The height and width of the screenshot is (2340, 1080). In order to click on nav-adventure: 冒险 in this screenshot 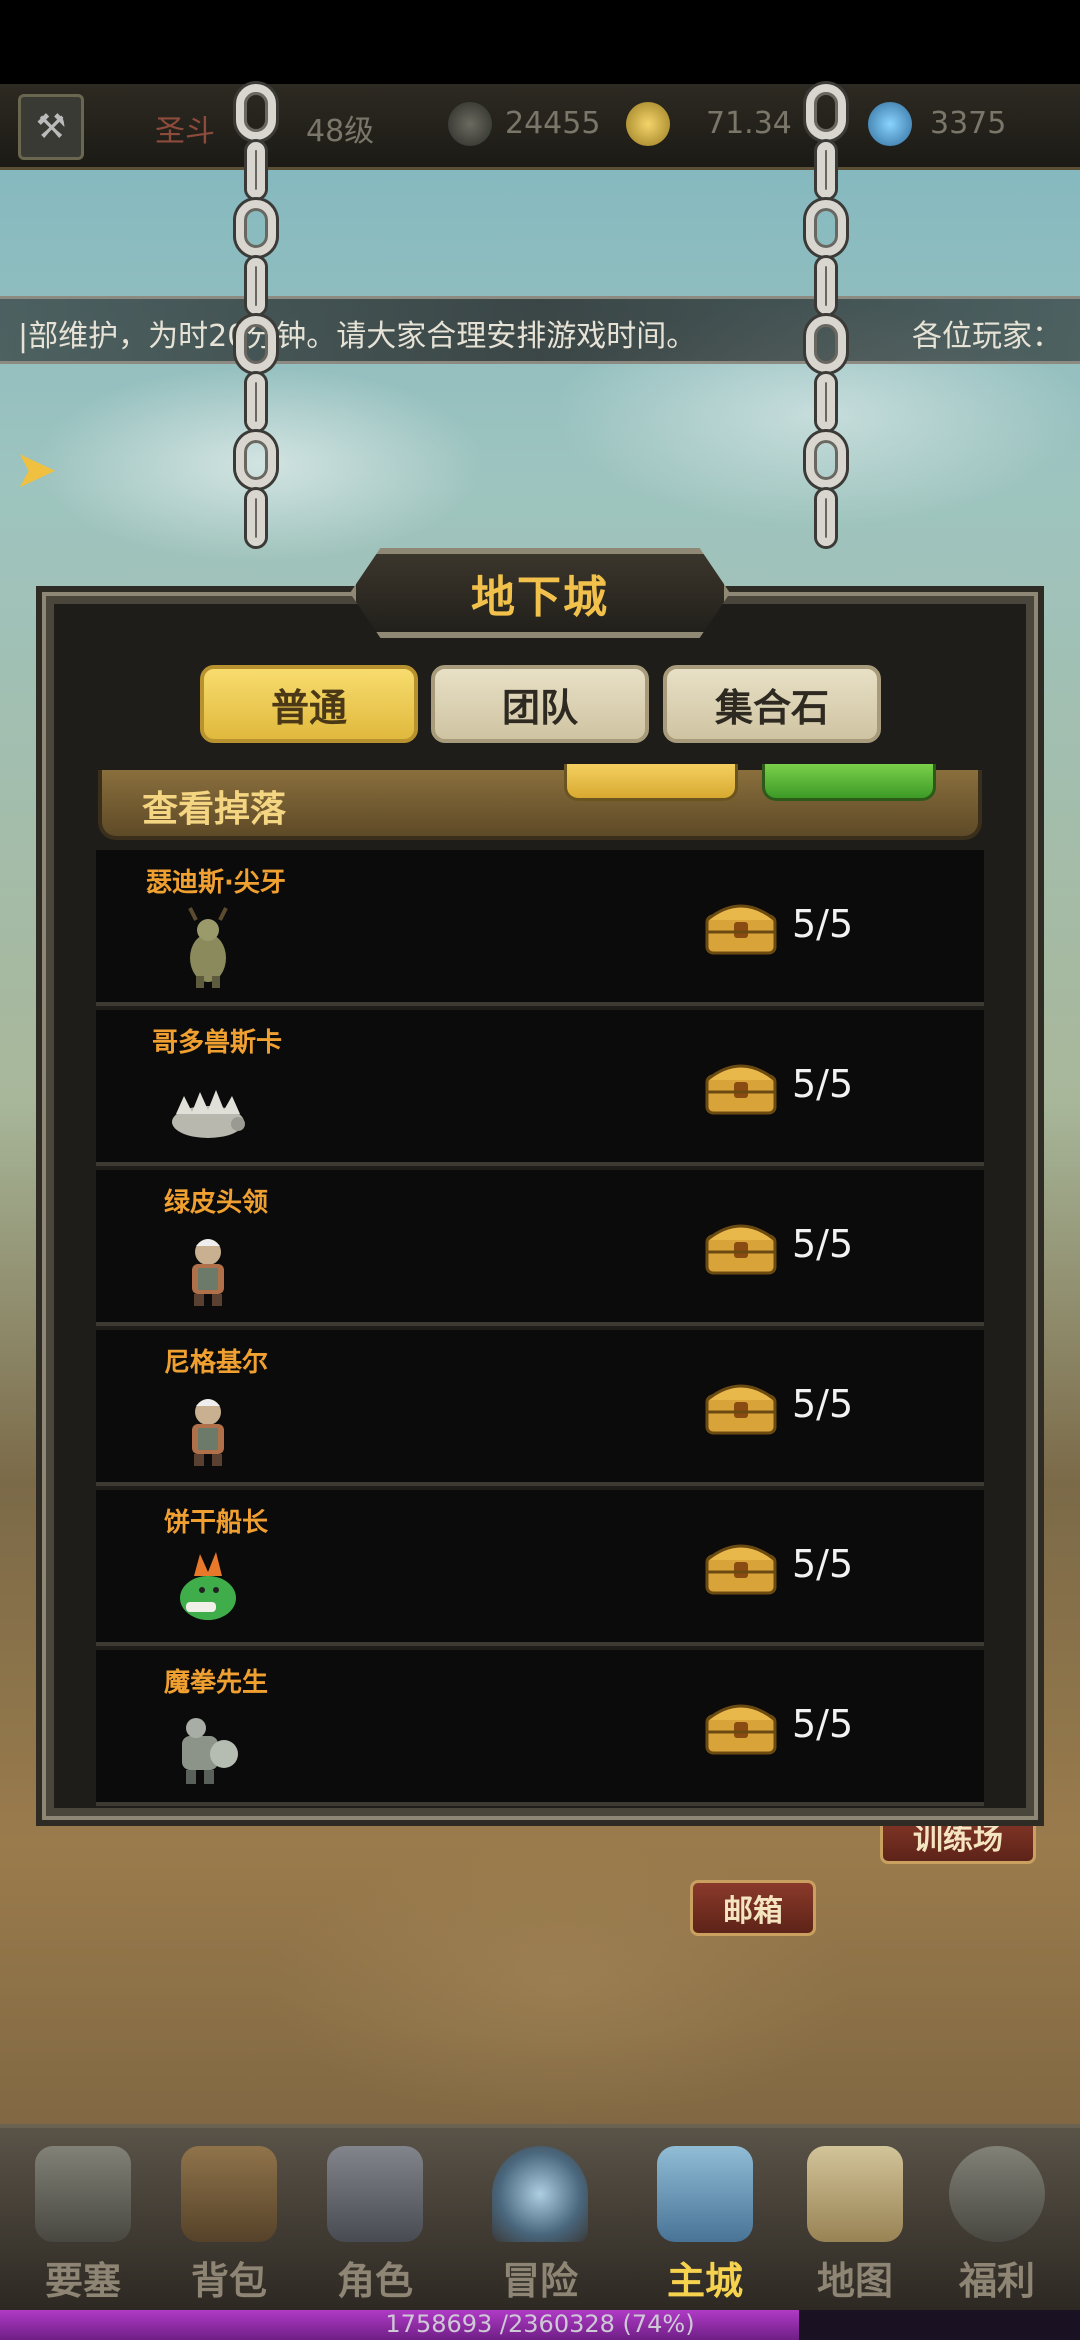, I will do `click(540, 2231)`.